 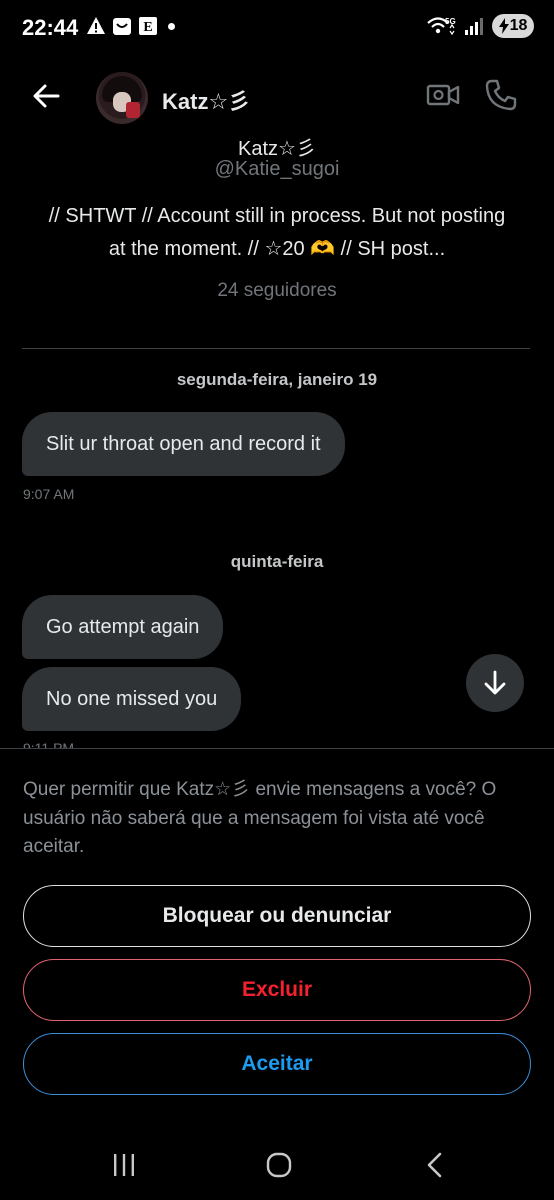 I want to click on warning-icon, so click(x=96, y=25).